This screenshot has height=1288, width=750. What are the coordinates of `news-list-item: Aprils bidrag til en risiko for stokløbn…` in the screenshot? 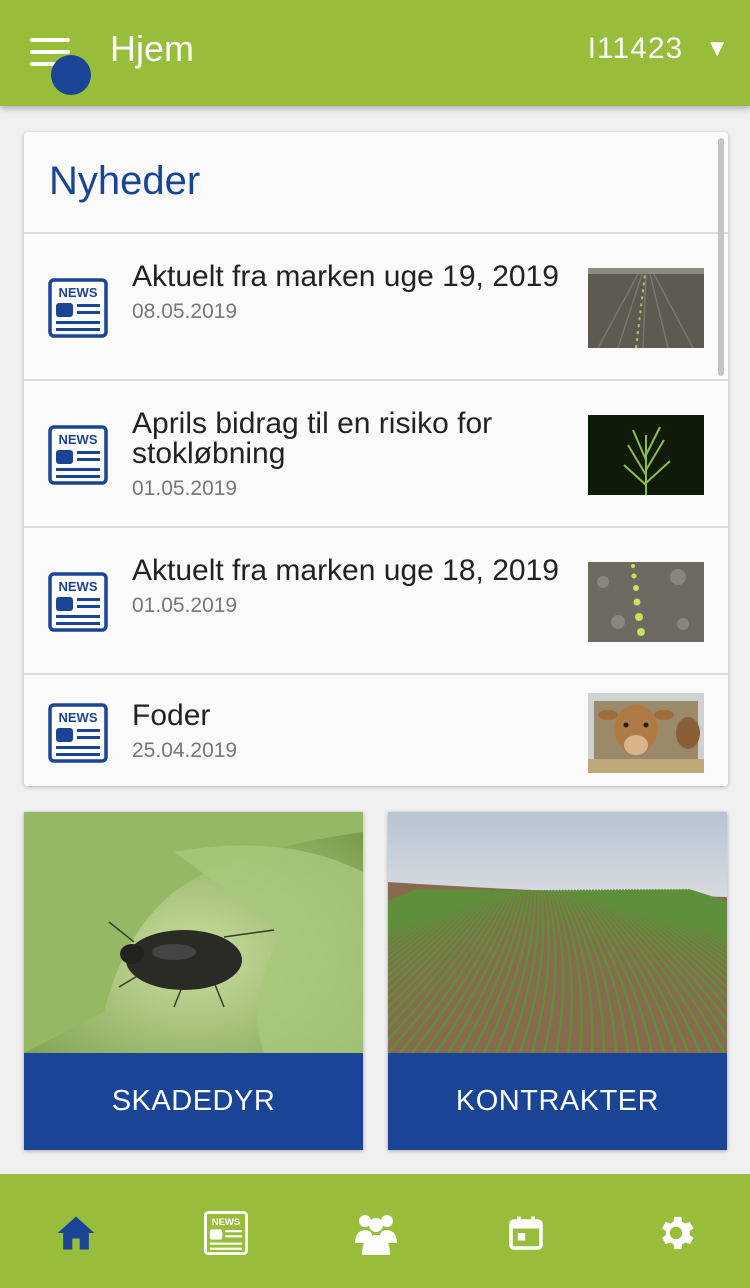 It's located at (376, 454).